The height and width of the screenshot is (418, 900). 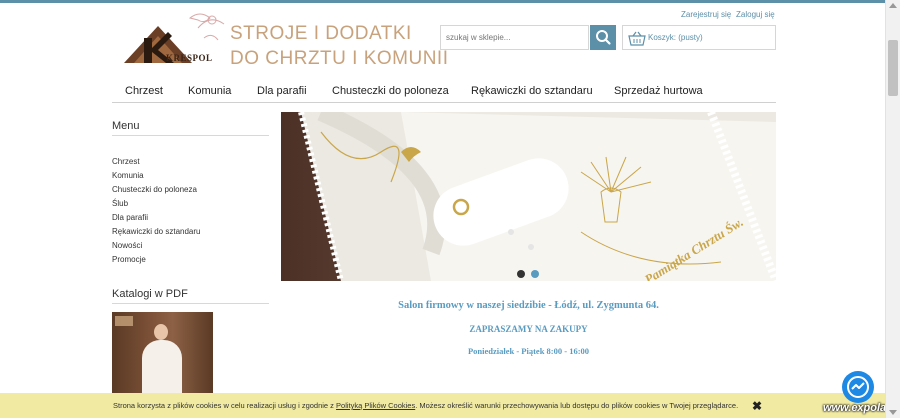 I want to click on catalog-divider, so click(x=190, y=303).